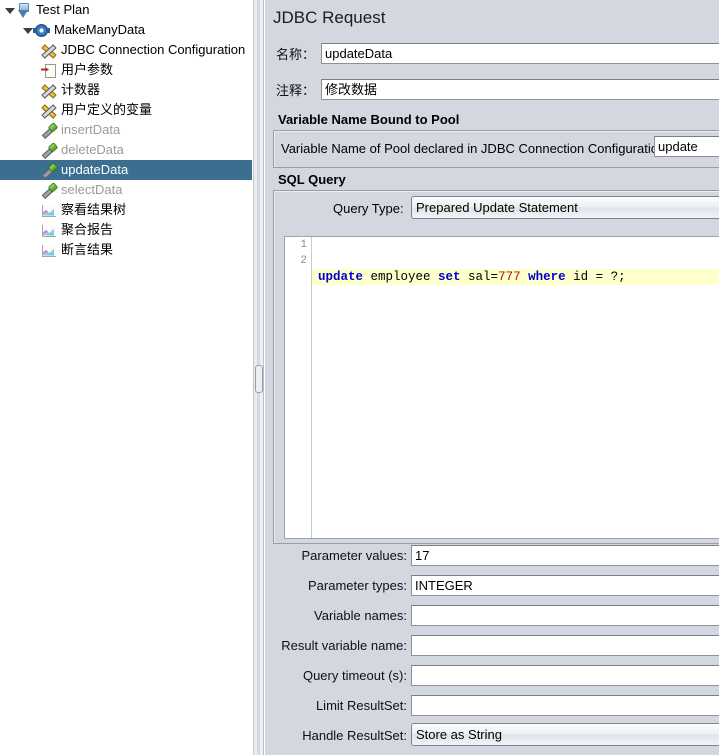  What do you see at coordinates (295, 54) in the screenshot?
I see `name-label: 名称：` at bounding box center [295, 54].